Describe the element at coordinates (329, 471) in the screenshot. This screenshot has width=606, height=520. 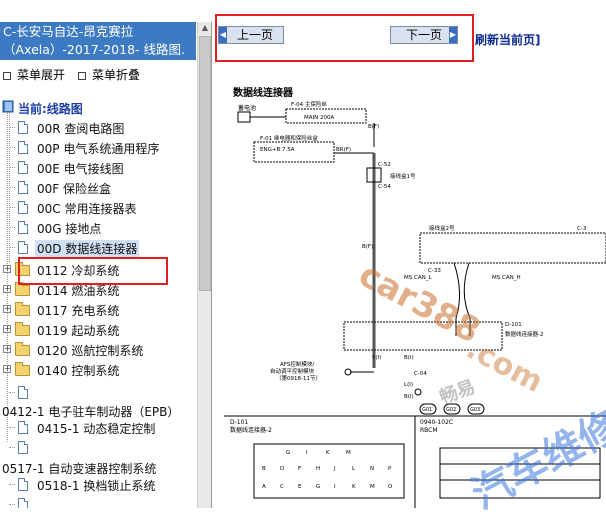
I see `connector-pin-grid: G I K M B D F H J L N P A C E G I K M O` at that location.